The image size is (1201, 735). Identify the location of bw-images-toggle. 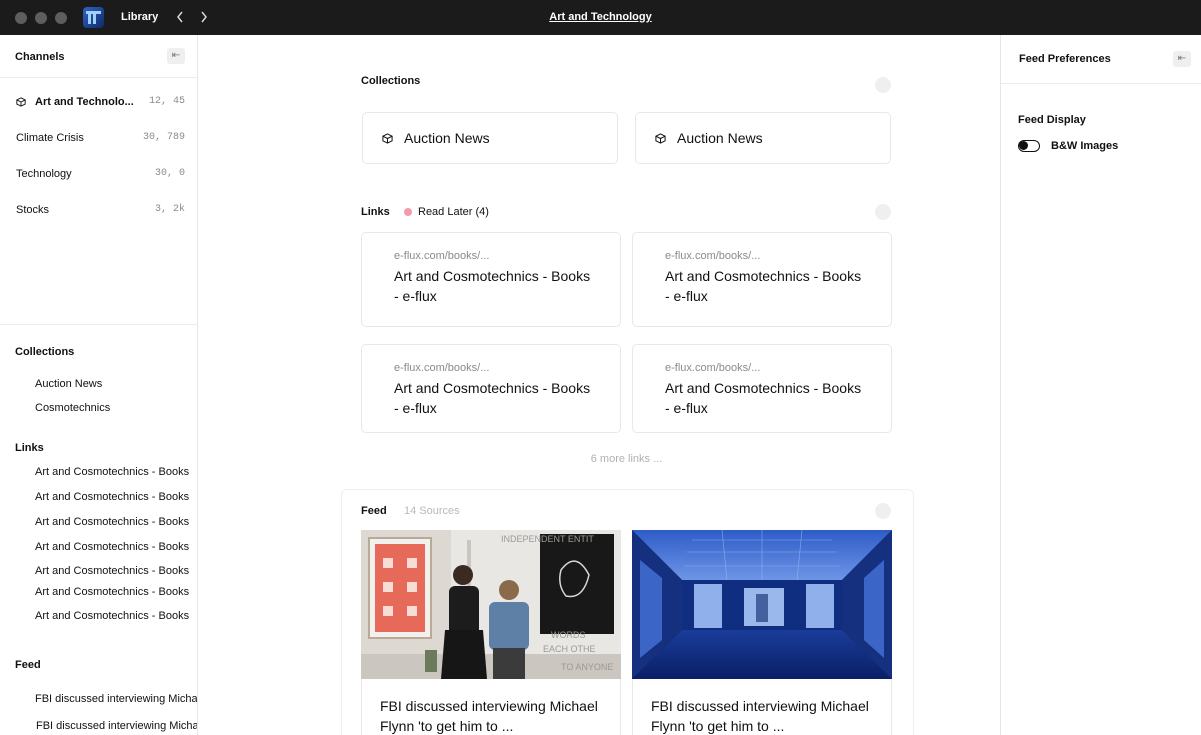
(1029, 146).